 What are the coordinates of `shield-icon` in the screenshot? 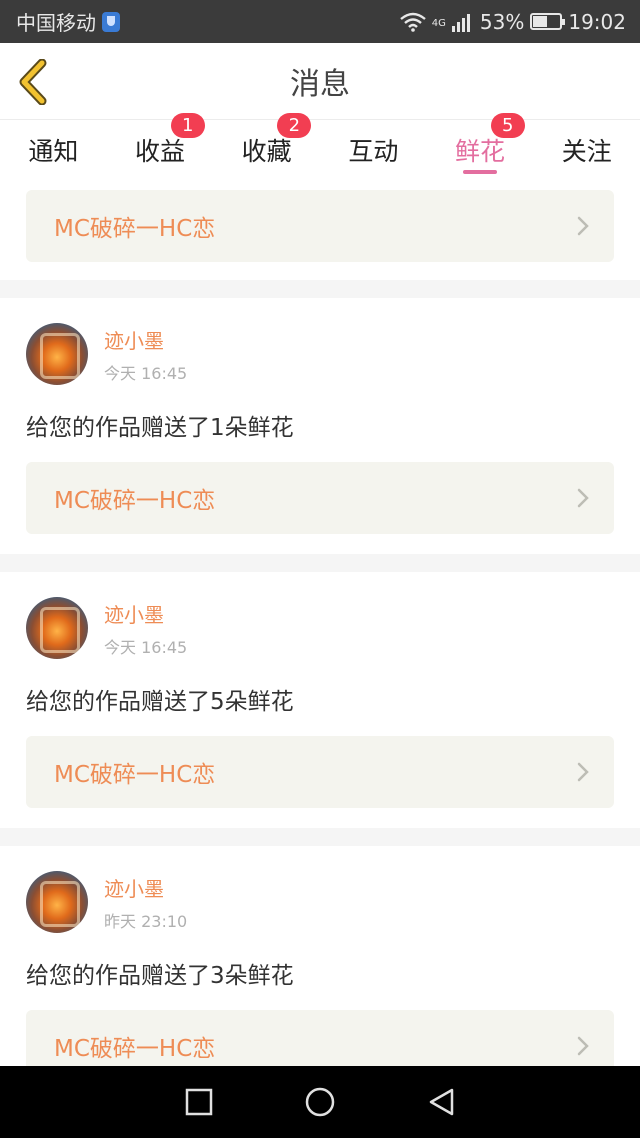 It's located at (111, 21).